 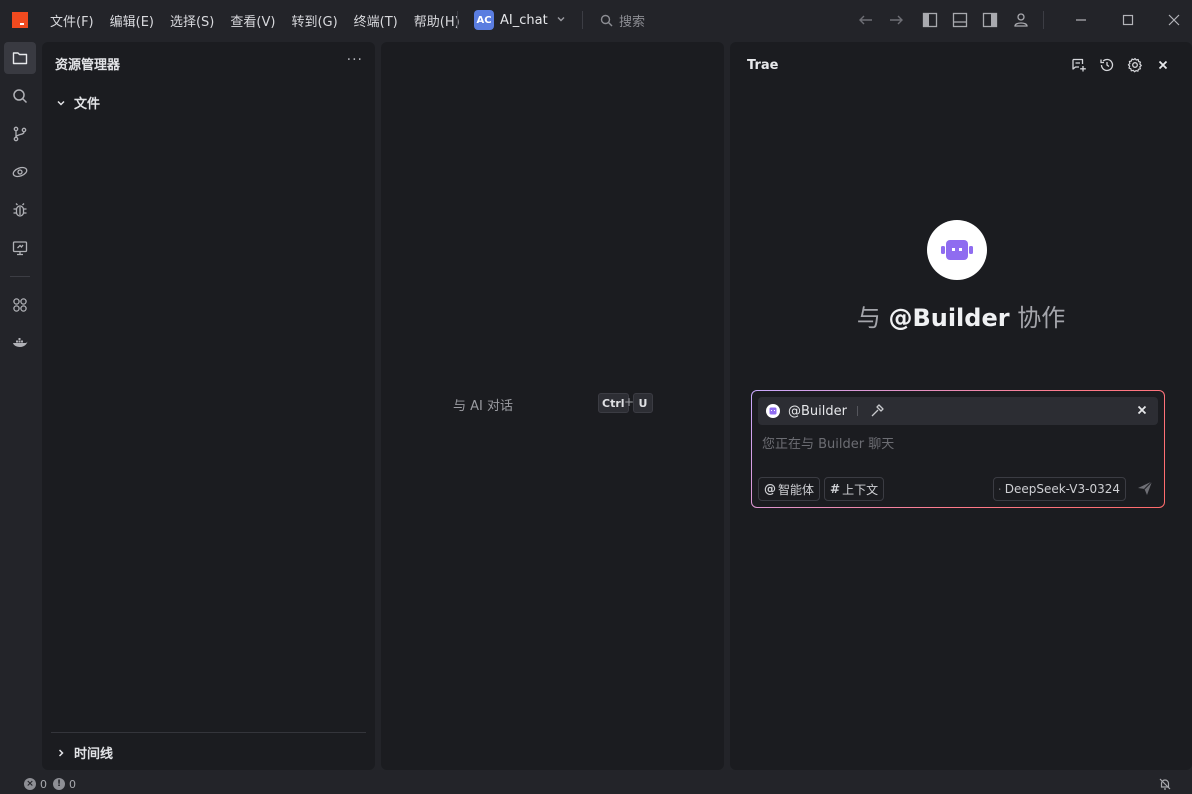 What do you see at coordinates (314, 20) in the screenshot?
I see `menu-goto: 转到(G)` at bounding box center [314, 20].